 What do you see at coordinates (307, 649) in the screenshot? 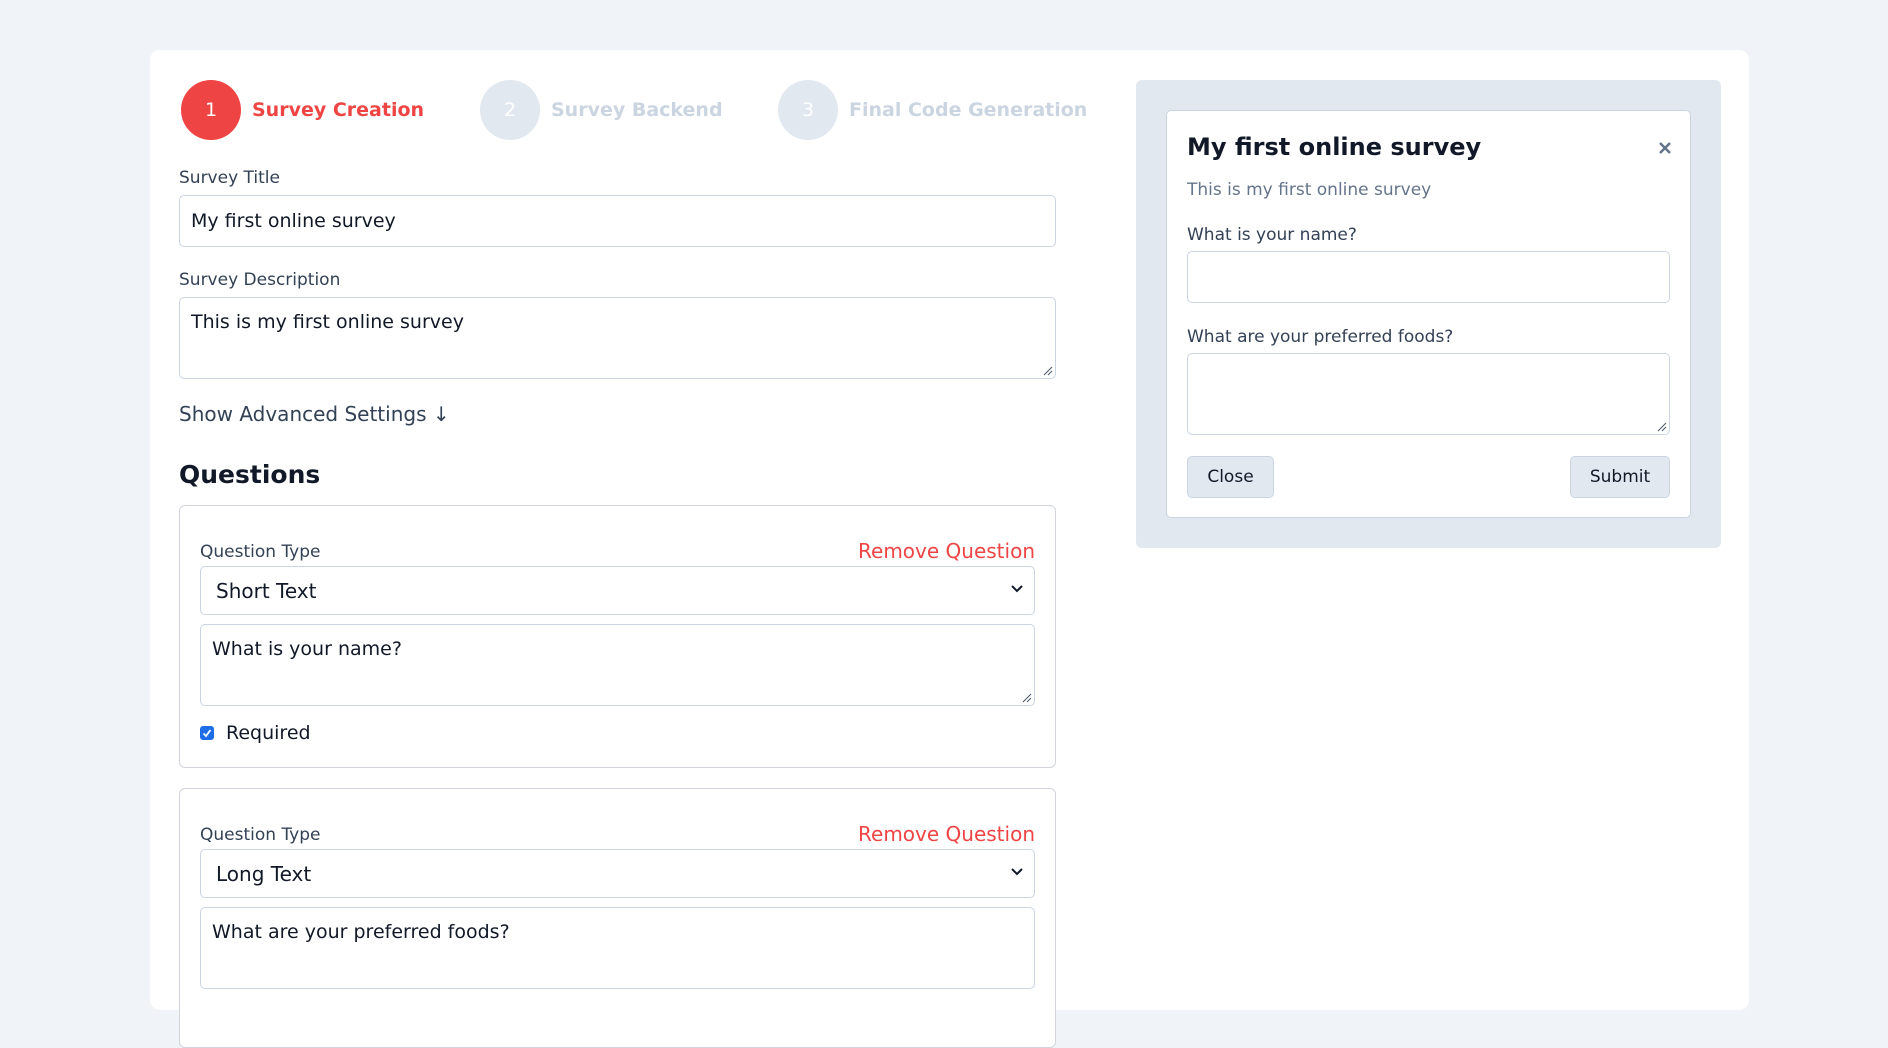
I see `question-text-value: What is your name?` at bounding box center [307, 649].